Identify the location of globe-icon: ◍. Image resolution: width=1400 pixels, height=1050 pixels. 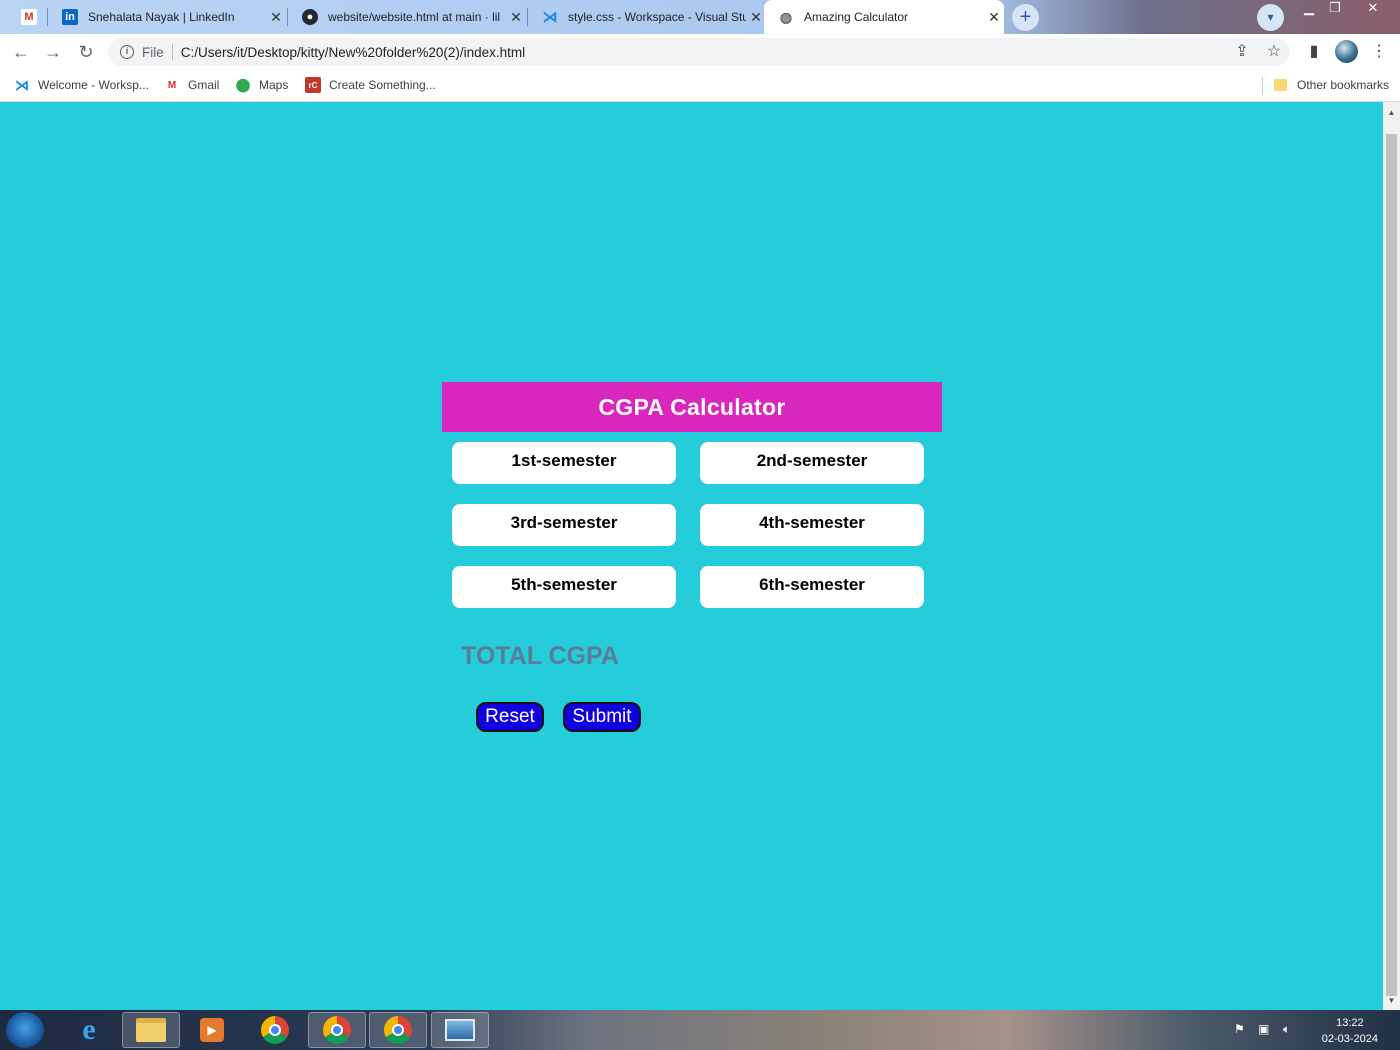
(786, 16).